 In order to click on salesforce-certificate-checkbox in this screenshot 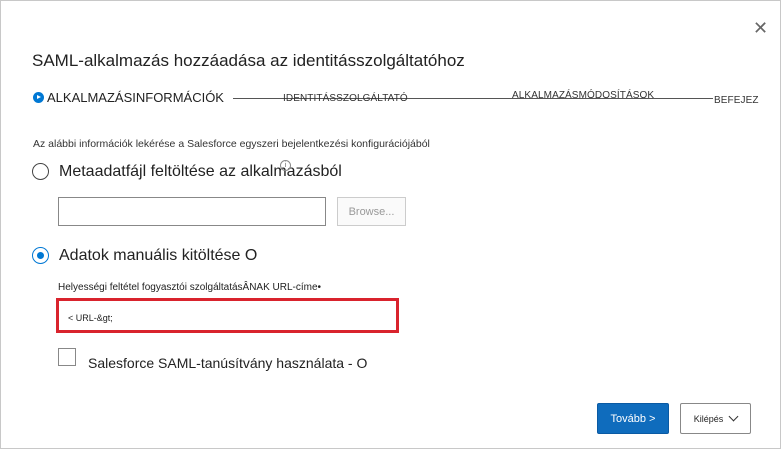, I will do `click(67, 357)`.